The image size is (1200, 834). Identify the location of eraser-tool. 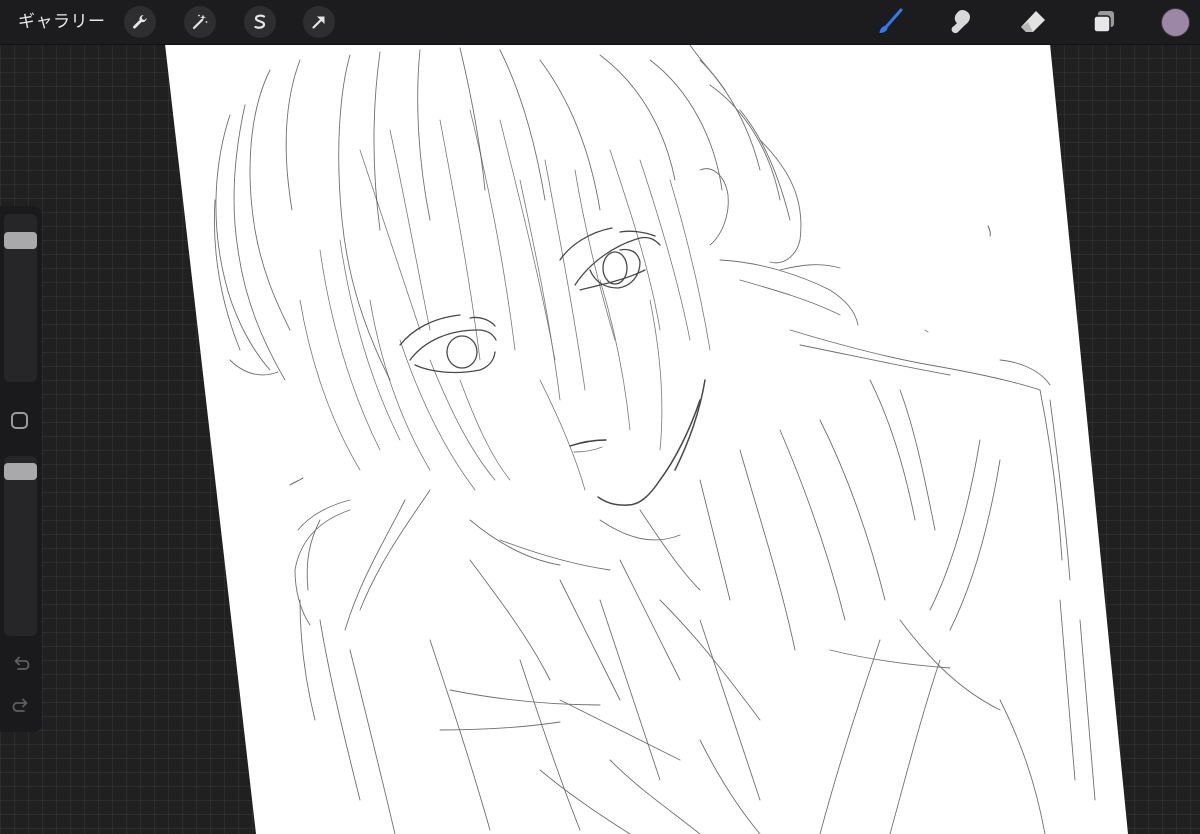
(1033, 22).